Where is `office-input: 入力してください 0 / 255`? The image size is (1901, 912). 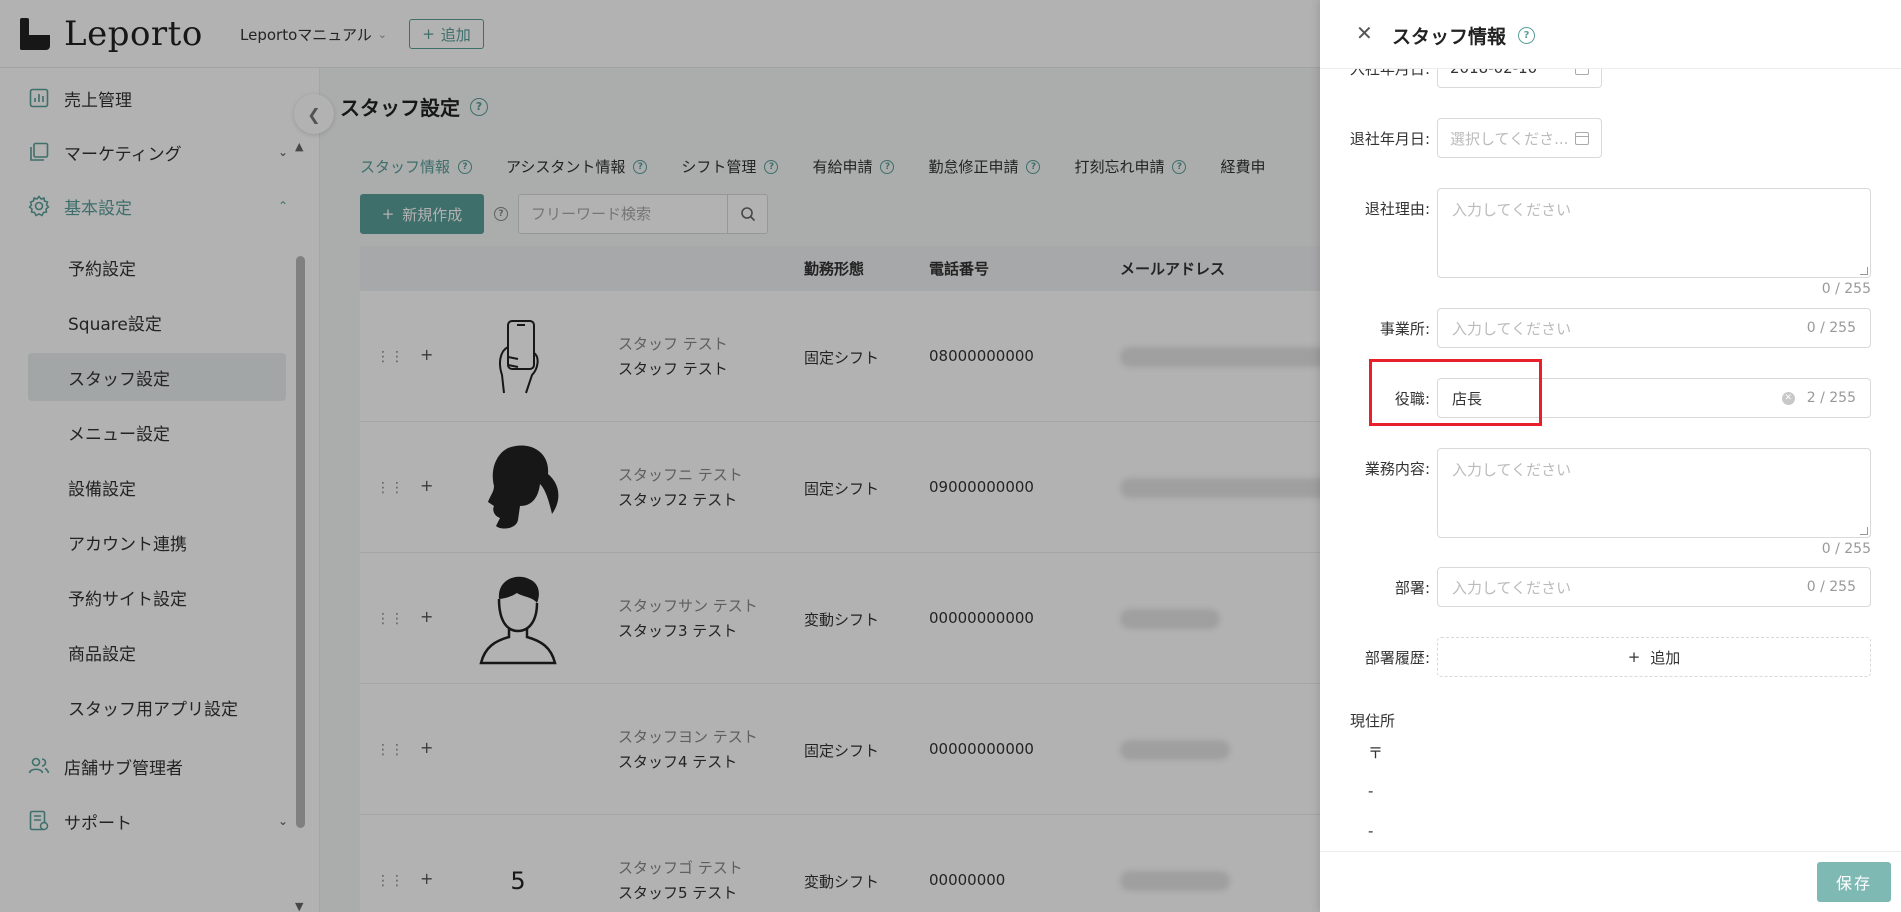 office-input: 入力してください 0 / 255 is located at coordinates (1654, 328).